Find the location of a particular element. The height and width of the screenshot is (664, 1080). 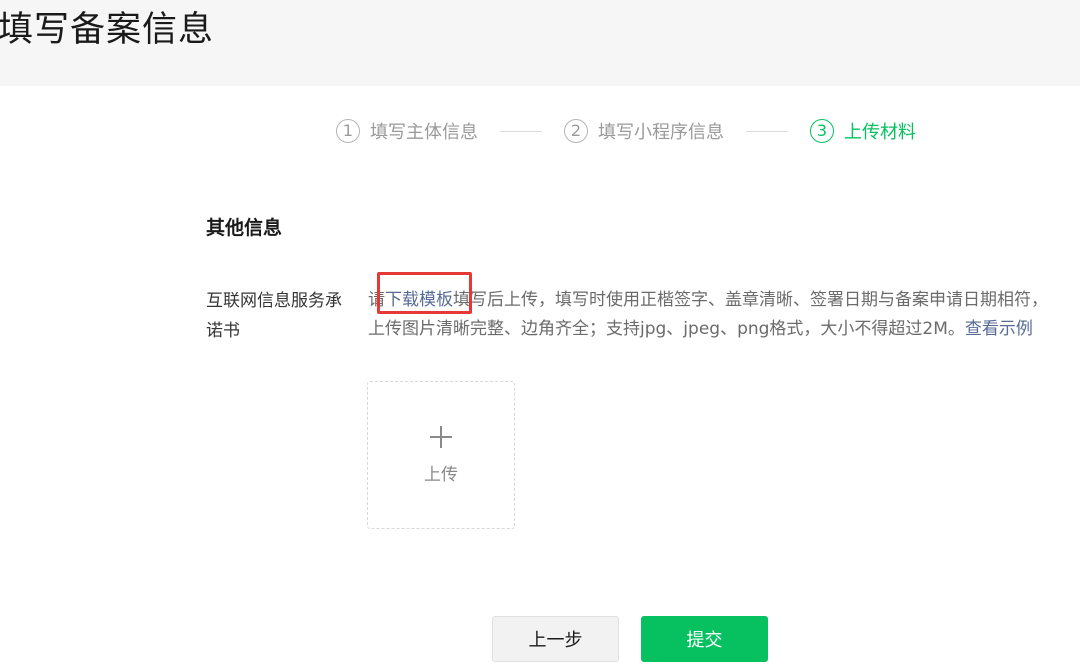

download-template-highlight: 下载模板 is located at coordinates (424, 293).